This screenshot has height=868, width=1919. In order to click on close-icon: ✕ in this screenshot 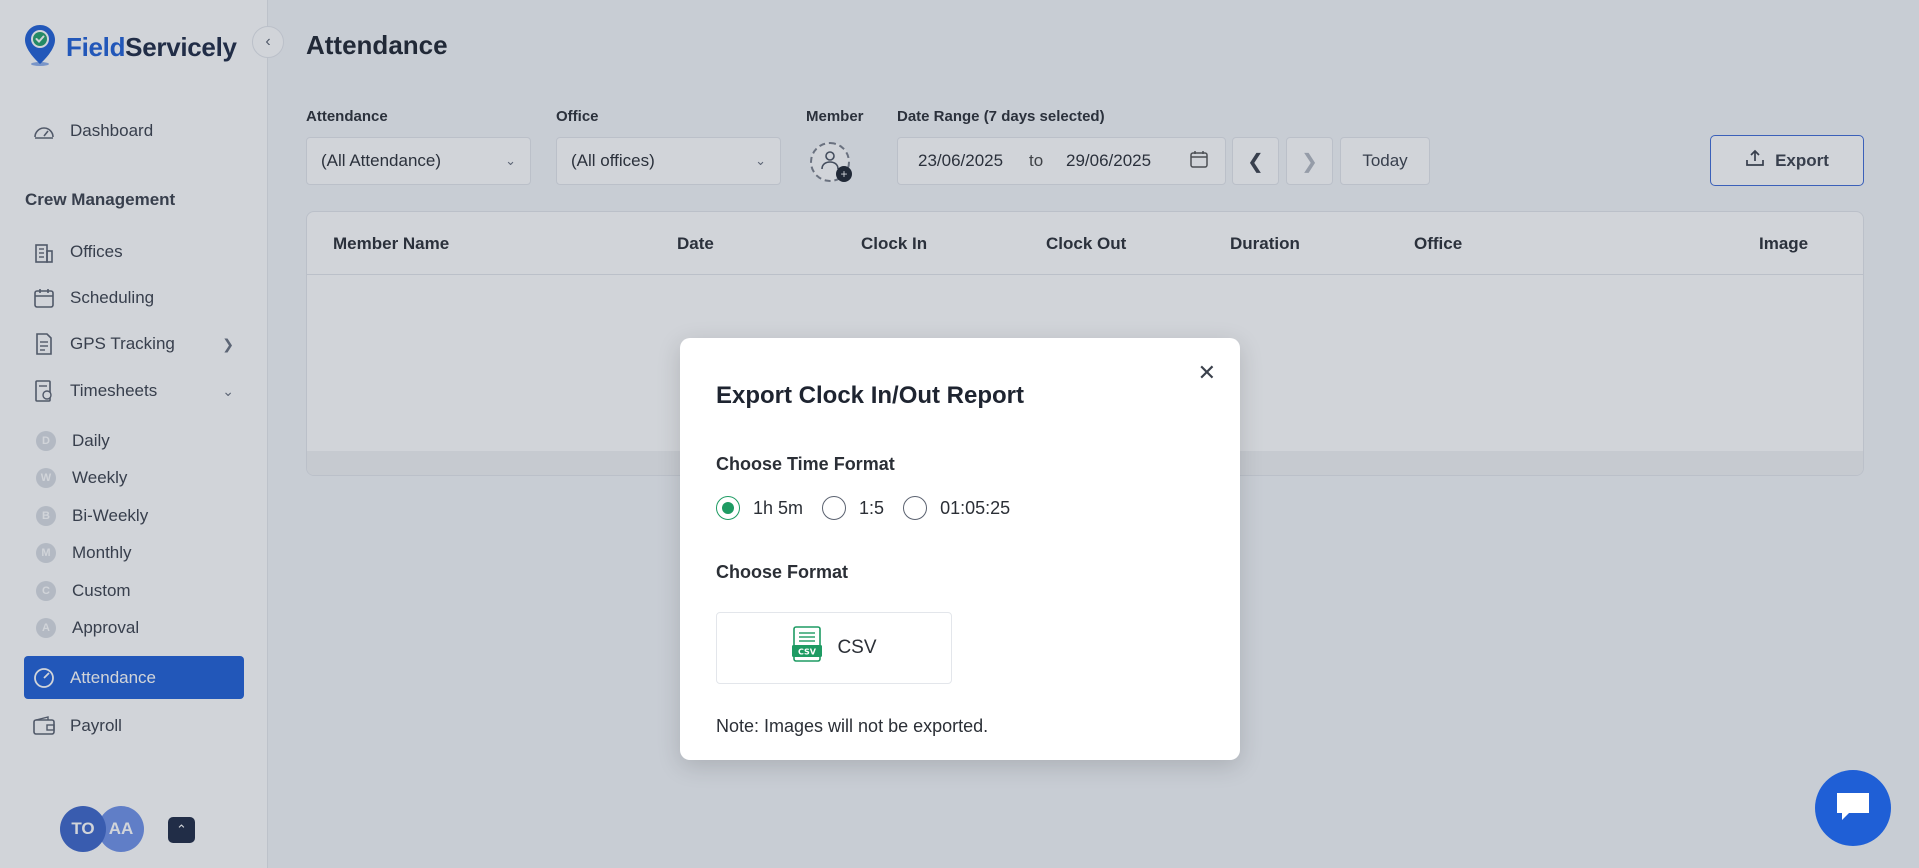, I will do `click(1207, 373)`.